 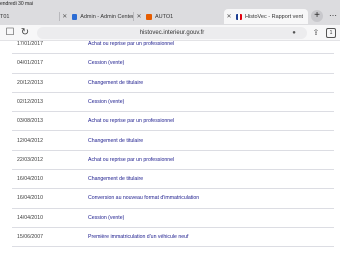 I want to click on tab-histovec: ✕ HistoVec - Rapport vent, so click(x=266, y=16).